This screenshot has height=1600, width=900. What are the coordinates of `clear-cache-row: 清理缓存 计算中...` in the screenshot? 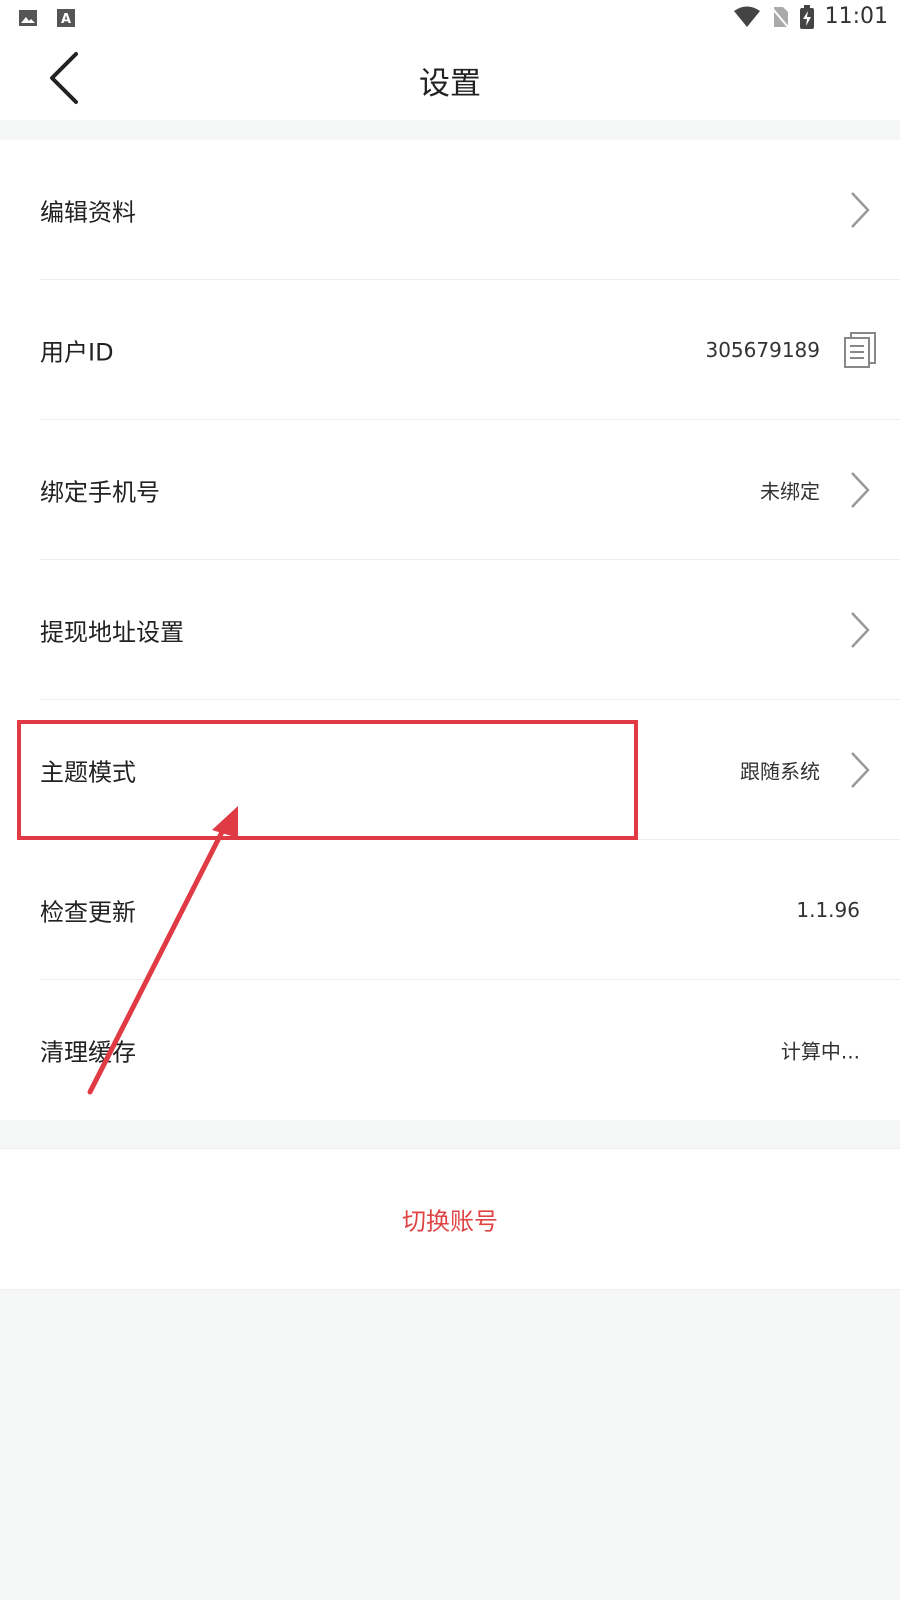 It's located at (450, 1050).